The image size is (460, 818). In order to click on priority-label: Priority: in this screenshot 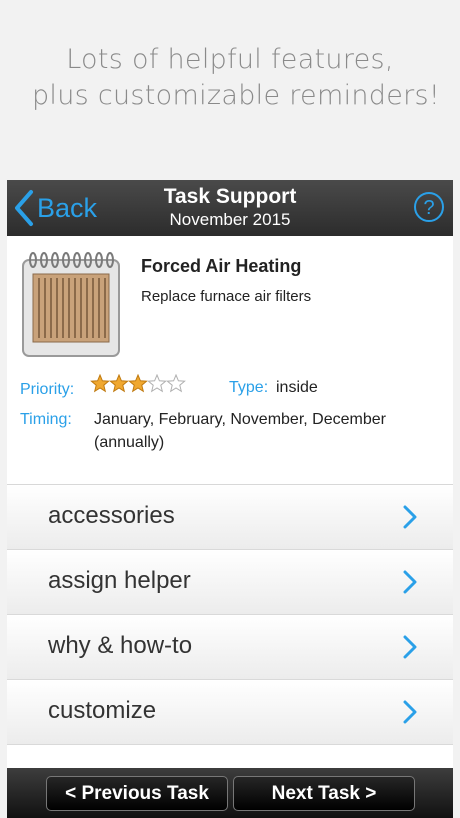, I will do `click(47, 389)`.